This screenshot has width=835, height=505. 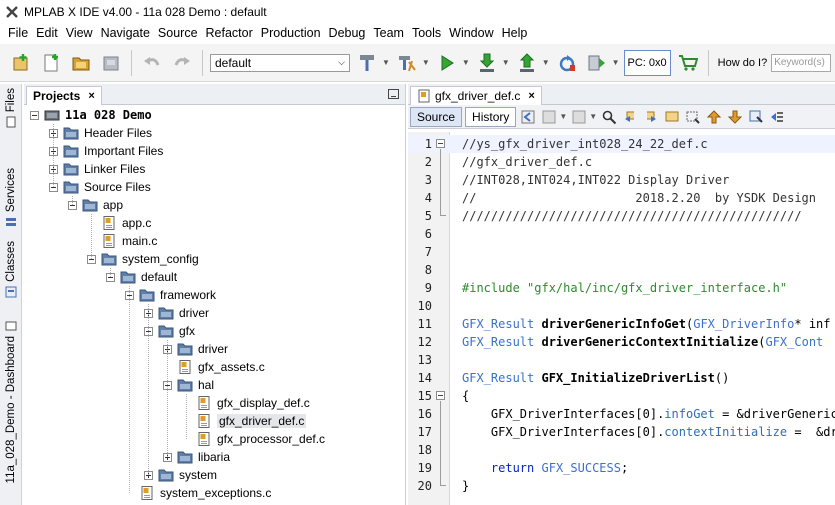 I want to click on menu-debug: Debug, so click(x=347, y=33).